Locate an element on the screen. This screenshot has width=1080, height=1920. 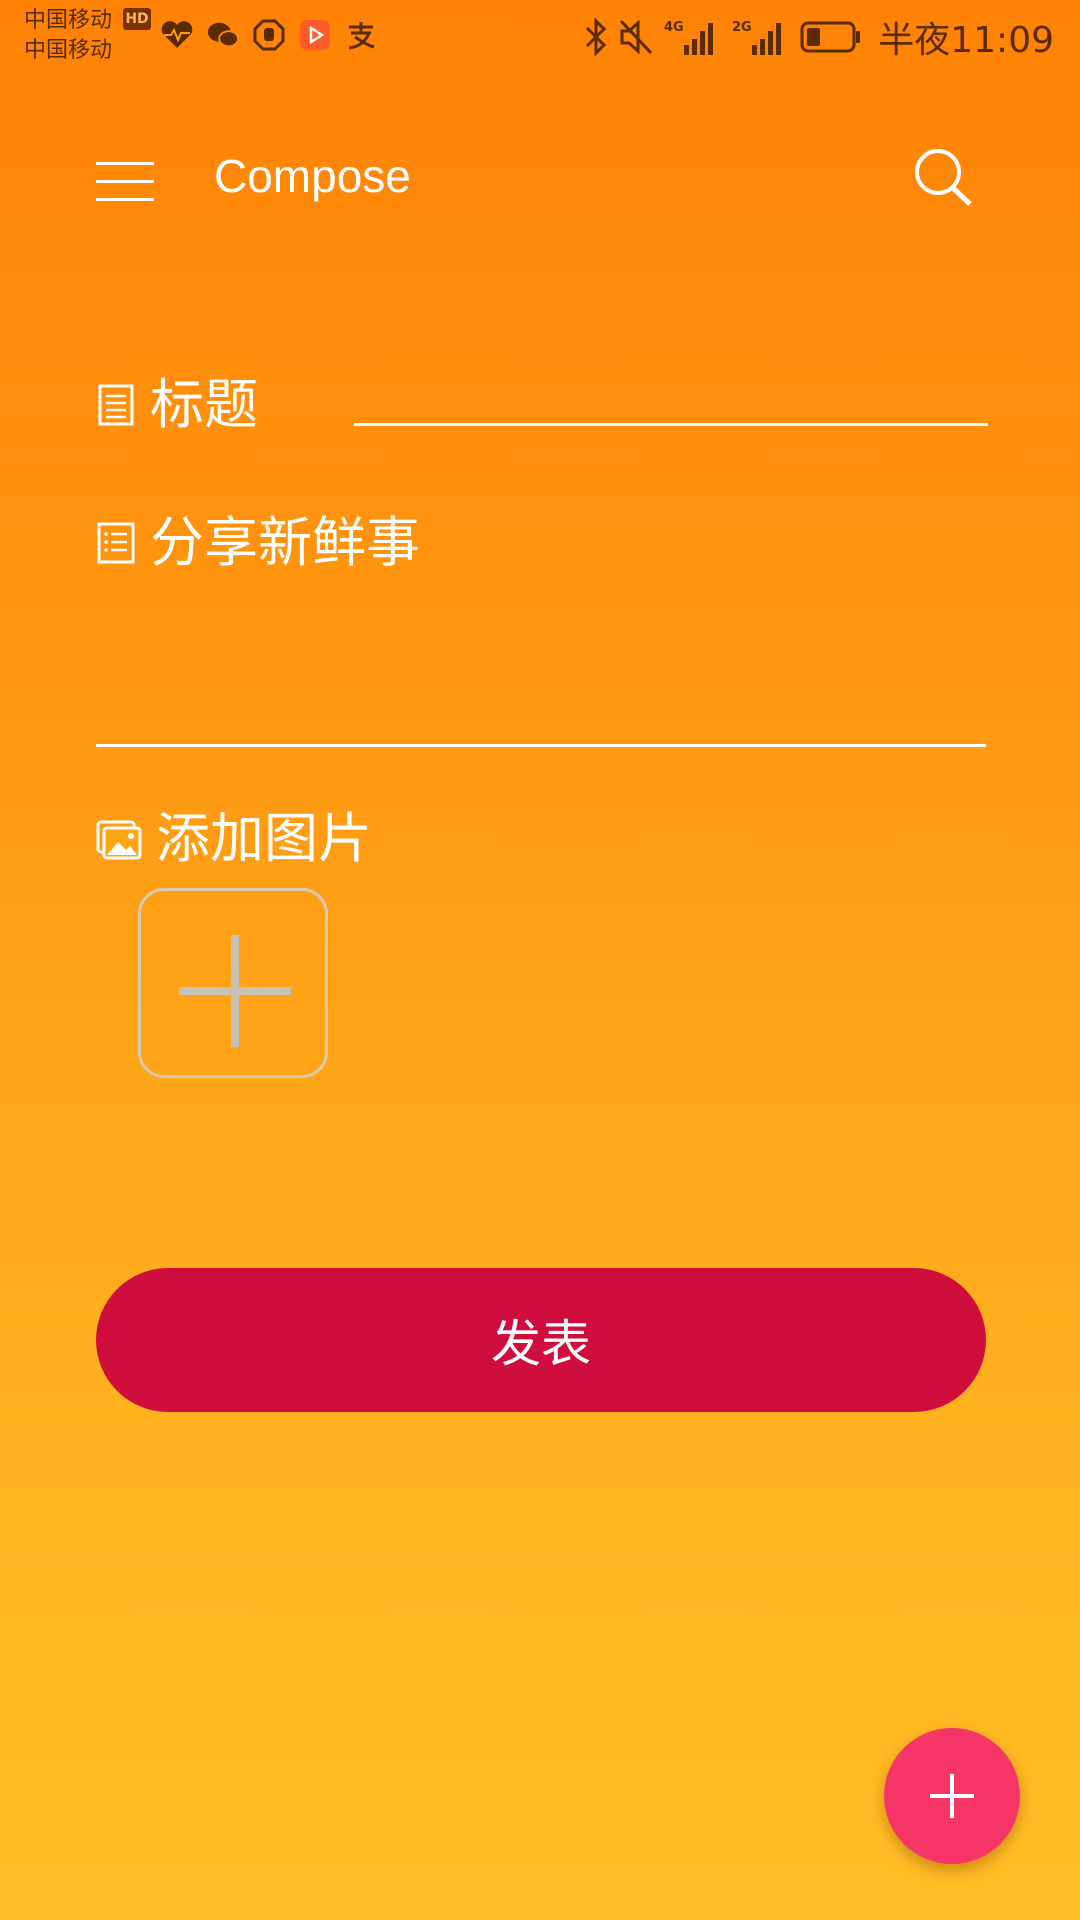
page-title: Compose is located at coordinates (312, 176).